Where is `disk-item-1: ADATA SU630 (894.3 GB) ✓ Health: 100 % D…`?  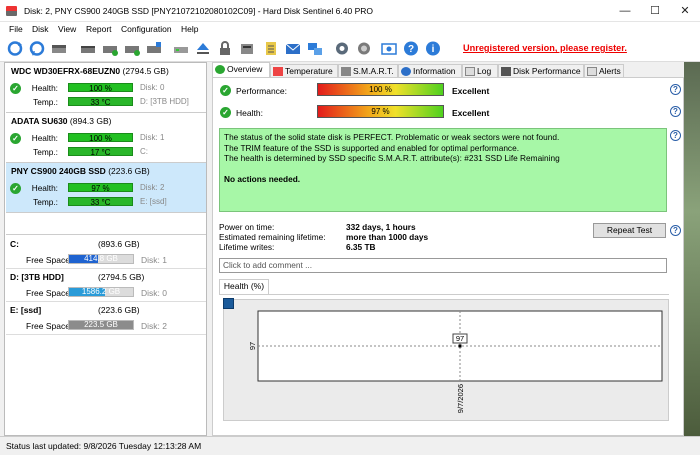 disk-item-1: ADATA SU630 (894.3 GB) ✓ Health: 100 % D… is located at coordinates (106, 138).